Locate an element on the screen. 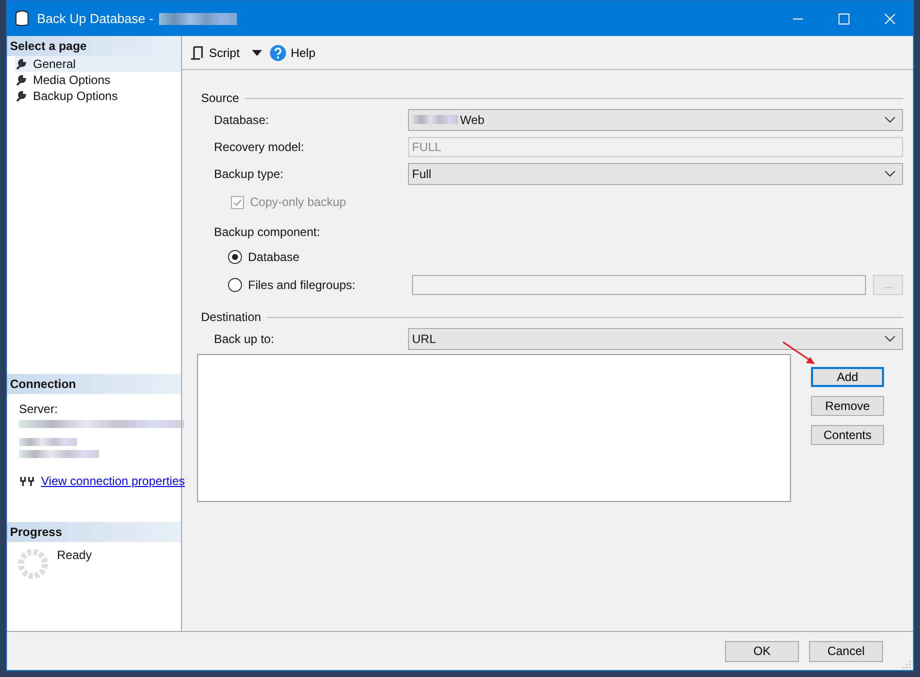  dialog-button: OK is located at coordinates (762, 651).